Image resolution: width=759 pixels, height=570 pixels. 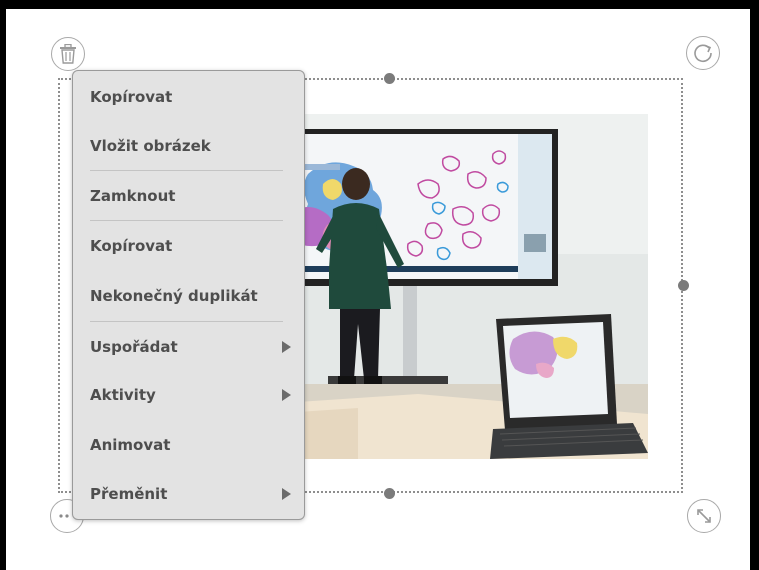 I want to click on menu-item-label: Uspořádat, so click(x=134, y=347).